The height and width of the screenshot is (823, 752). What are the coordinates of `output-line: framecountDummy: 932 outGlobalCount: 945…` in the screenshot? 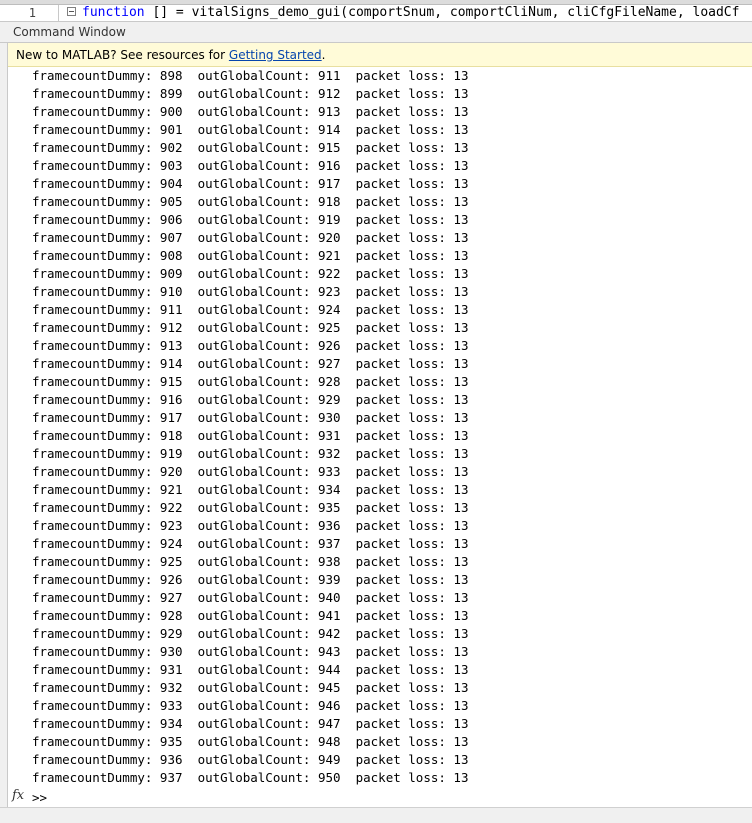 It's located at (250, 687).